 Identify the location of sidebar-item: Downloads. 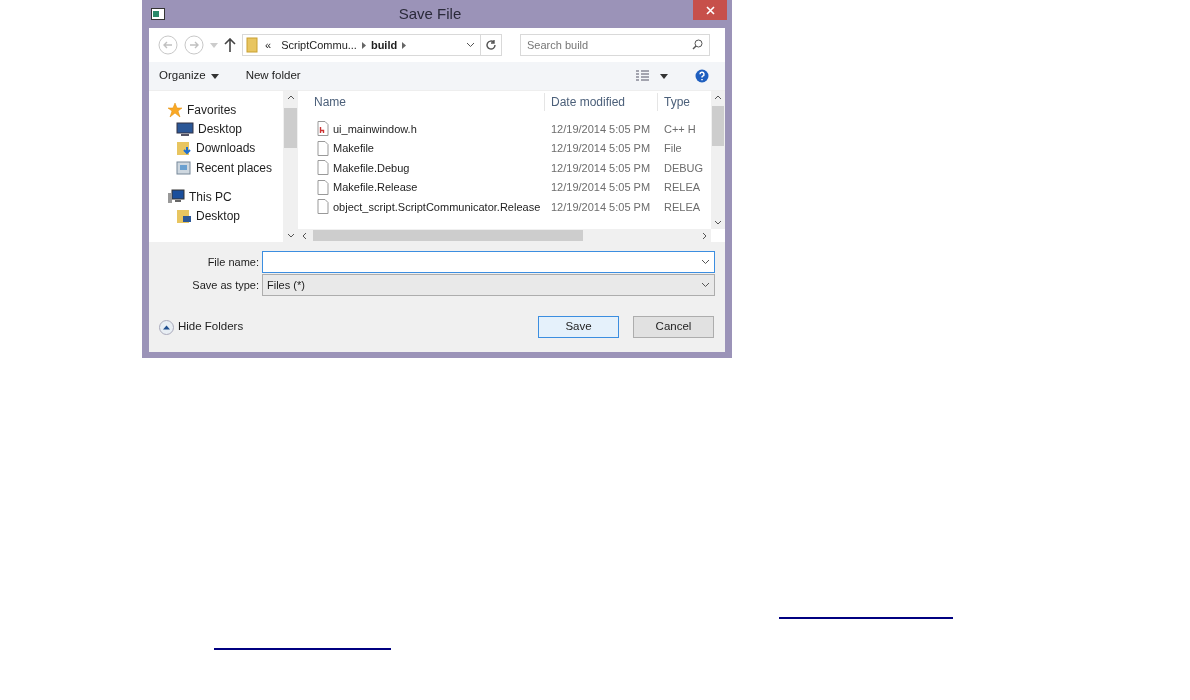
(216, 148).